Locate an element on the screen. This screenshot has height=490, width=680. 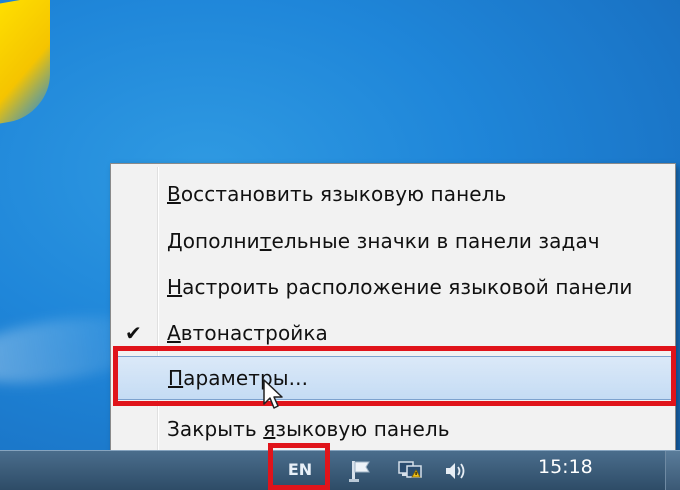
menu-item-configure-language-bar-position: Настроить расположение языковой панели is located at coordinates (393, 287).